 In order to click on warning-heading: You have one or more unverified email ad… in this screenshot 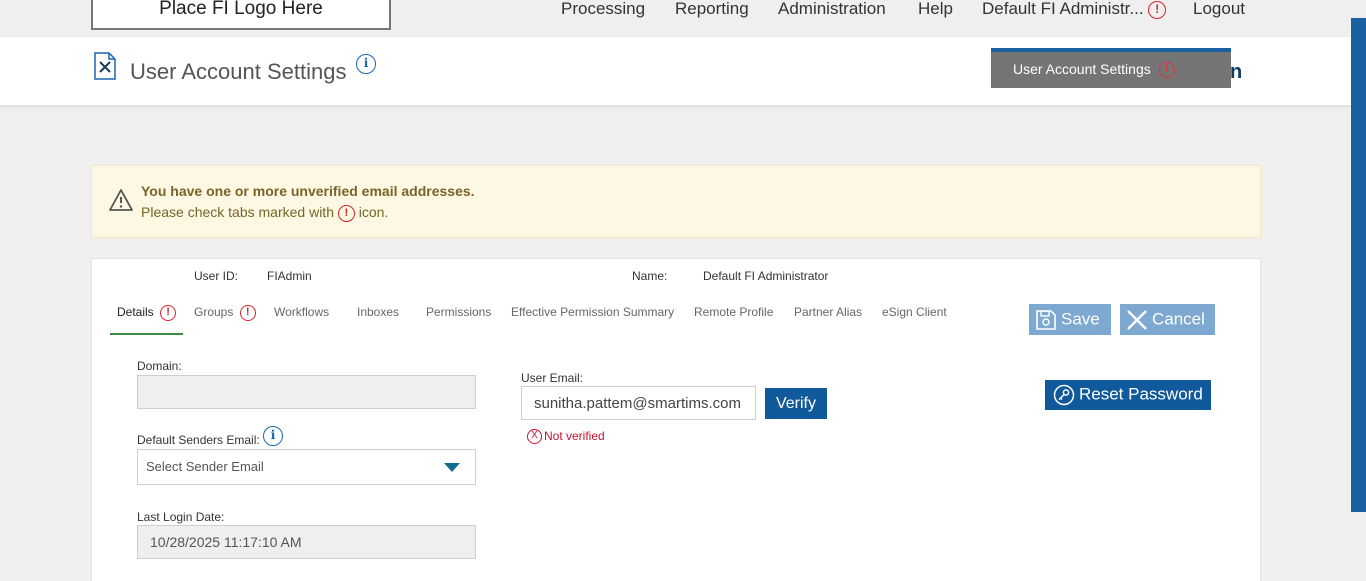, I will do `click(308, 191)`.